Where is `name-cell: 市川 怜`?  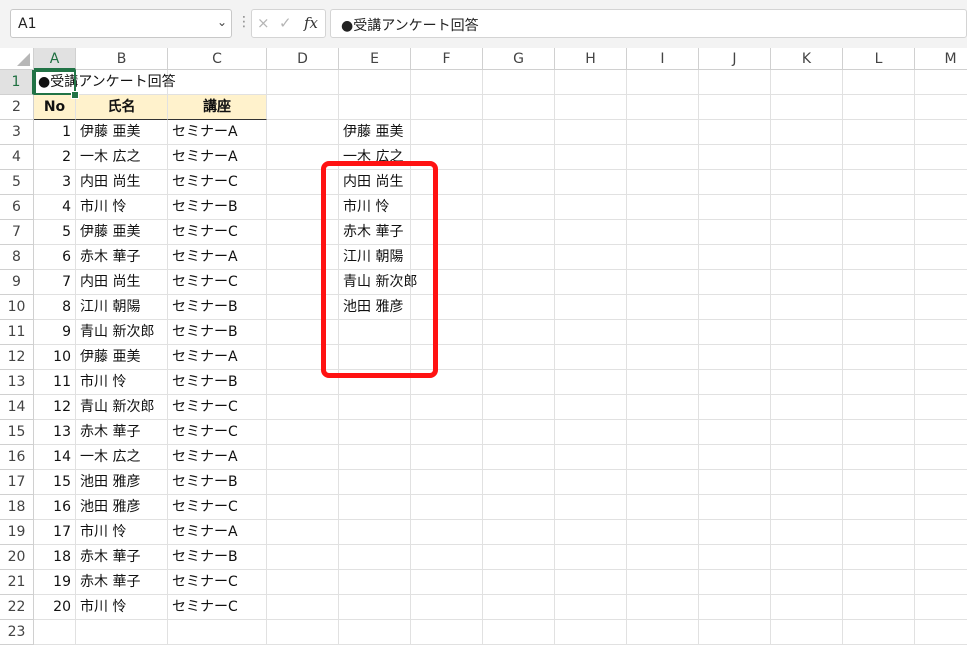 name-cell: 市川 怜 is located at coordinates (122, 532).